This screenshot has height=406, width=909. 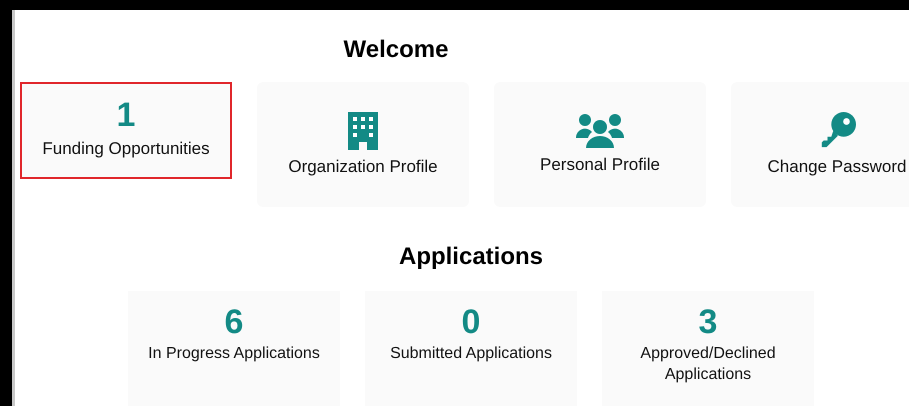 What do you see at coordinates (126, 115) in the screenshot?
I see `count-number: 1` at bounding box center [126, 115].